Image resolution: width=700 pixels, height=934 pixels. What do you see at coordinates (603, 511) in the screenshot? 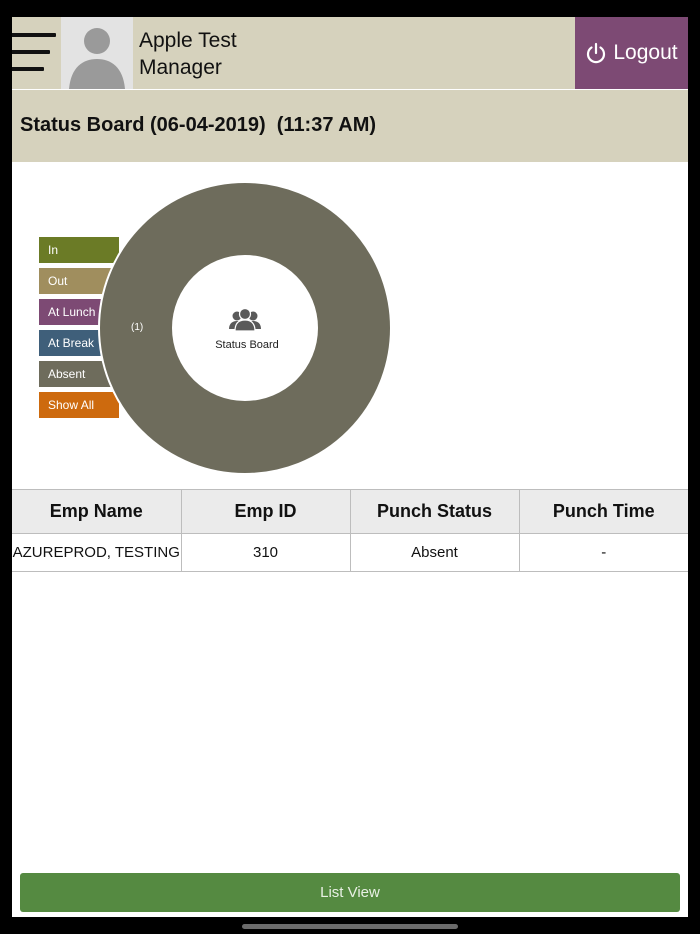
I see `column-header: Punch Time` at bounding box center [603, 511].